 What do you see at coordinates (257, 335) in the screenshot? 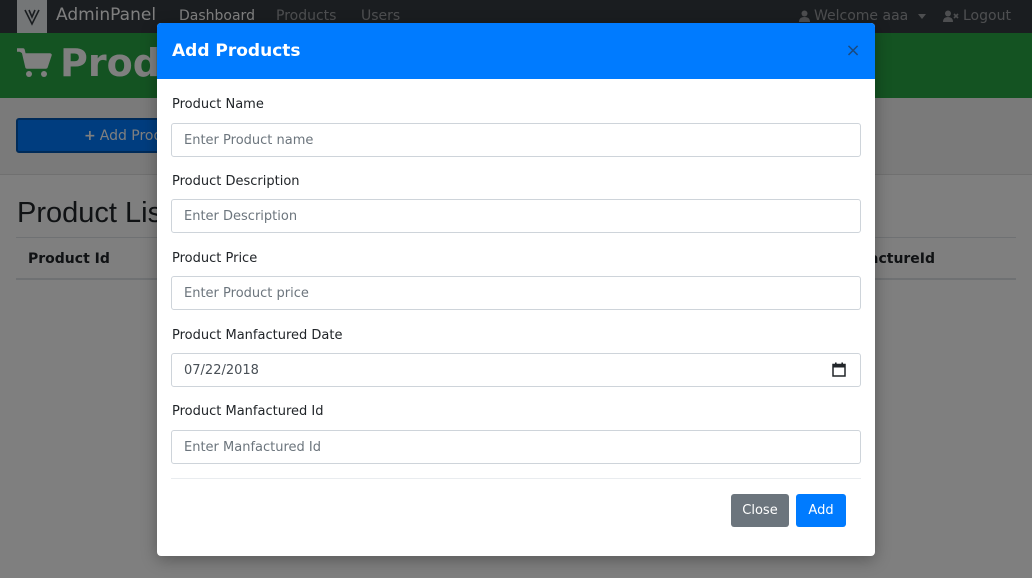
I see `manufactured-date-label: Product Manfactured Date` at bounding box center [257, 335].